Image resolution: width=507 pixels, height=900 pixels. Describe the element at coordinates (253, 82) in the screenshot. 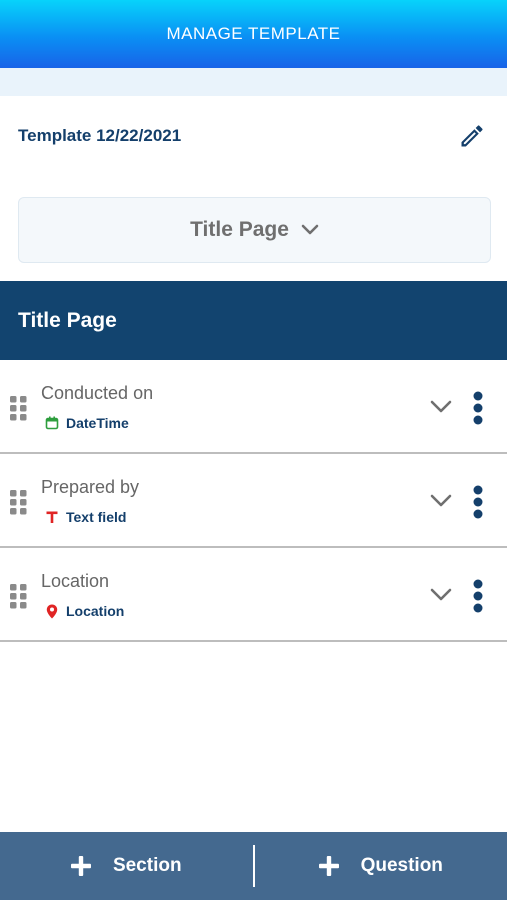

I see `header-band` at that location.